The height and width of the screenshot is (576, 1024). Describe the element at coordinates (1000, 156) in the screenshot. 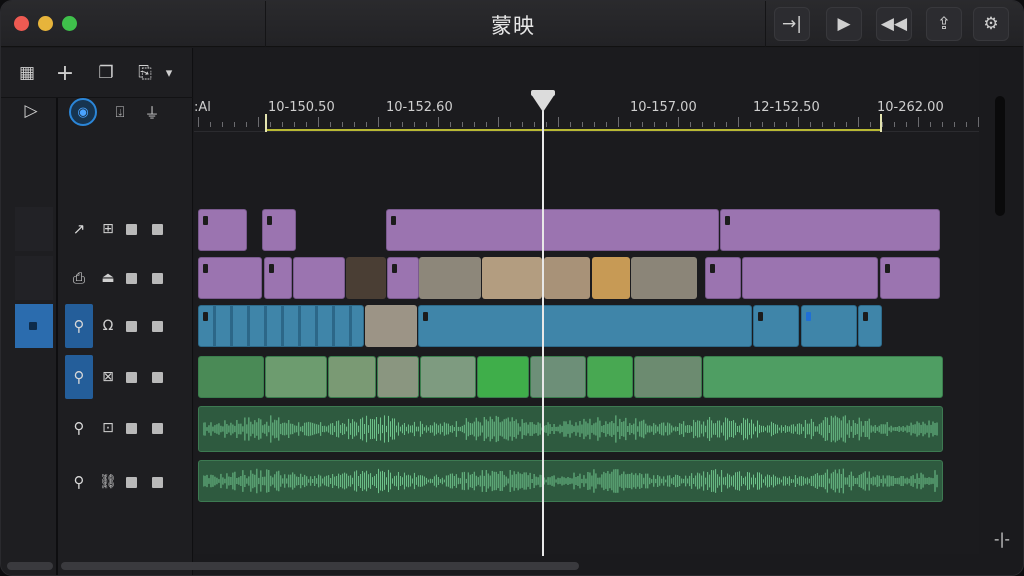

I see `vertical-scrollbar` at that location.